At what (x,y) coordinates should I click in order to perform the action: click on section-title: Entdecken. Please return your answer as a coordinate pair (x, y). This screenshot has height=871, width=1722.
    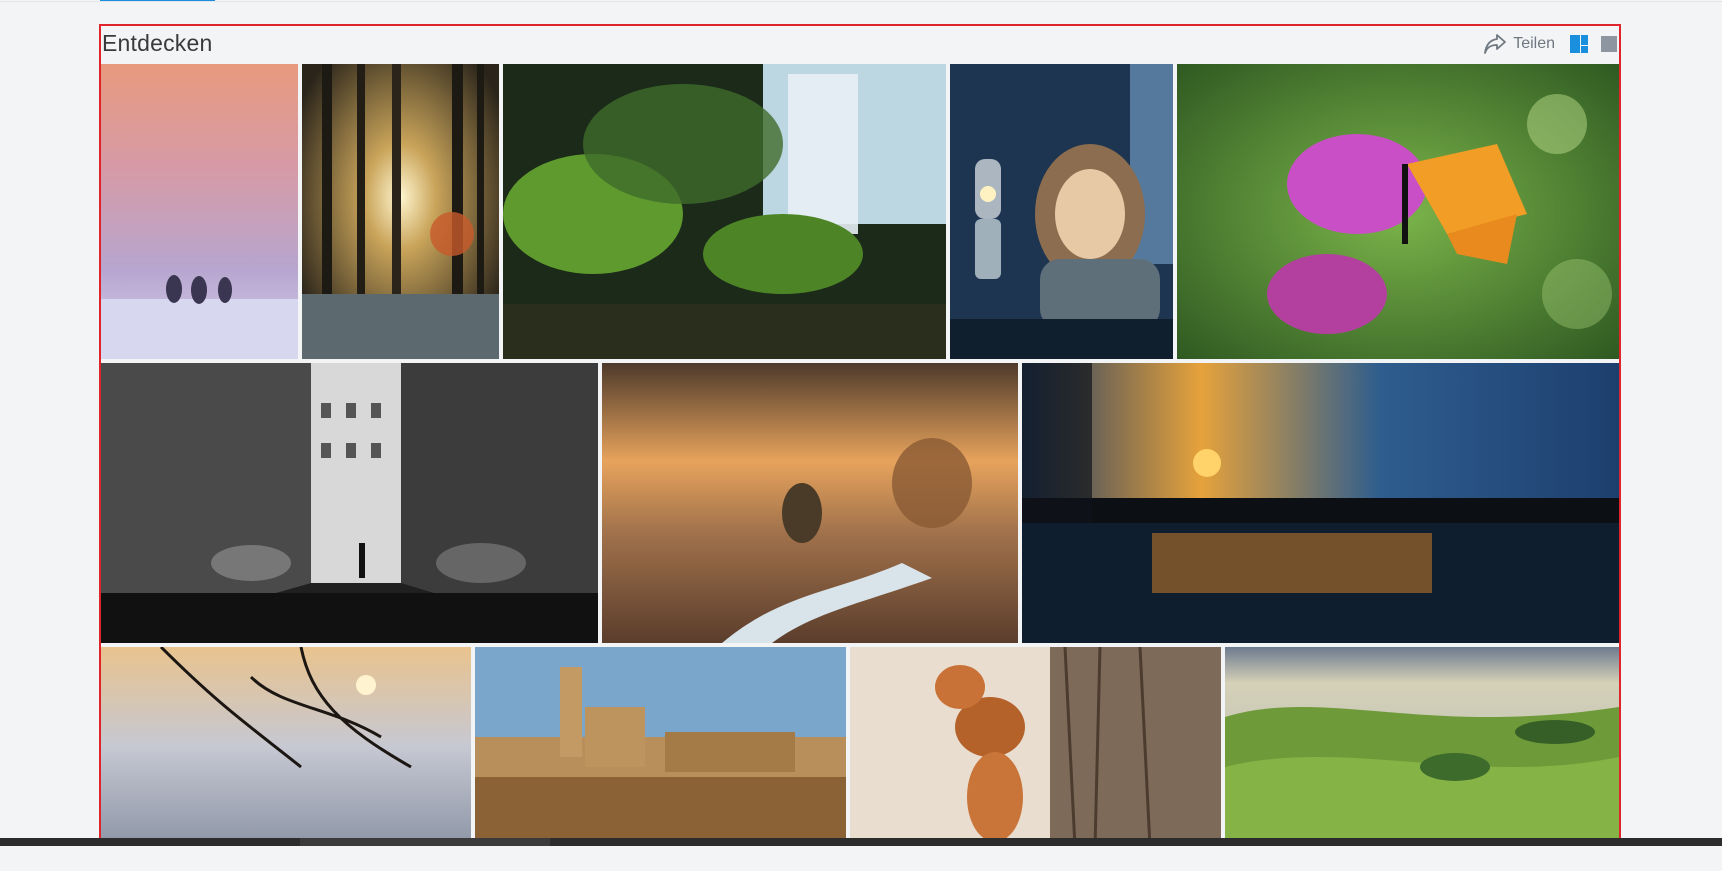
    Looking at the image, I should click on (157, 43).